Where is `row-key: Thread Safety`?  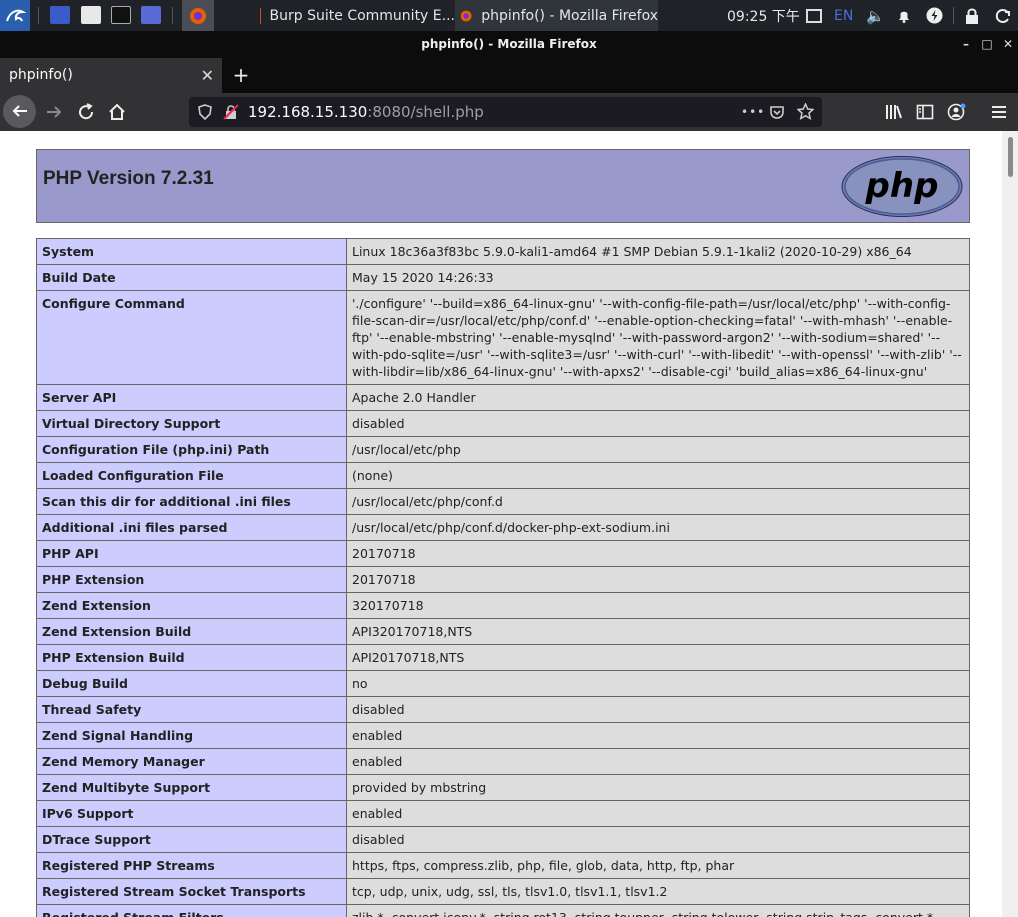 row-key: Thread Safety is located at coordinates (191, 709).